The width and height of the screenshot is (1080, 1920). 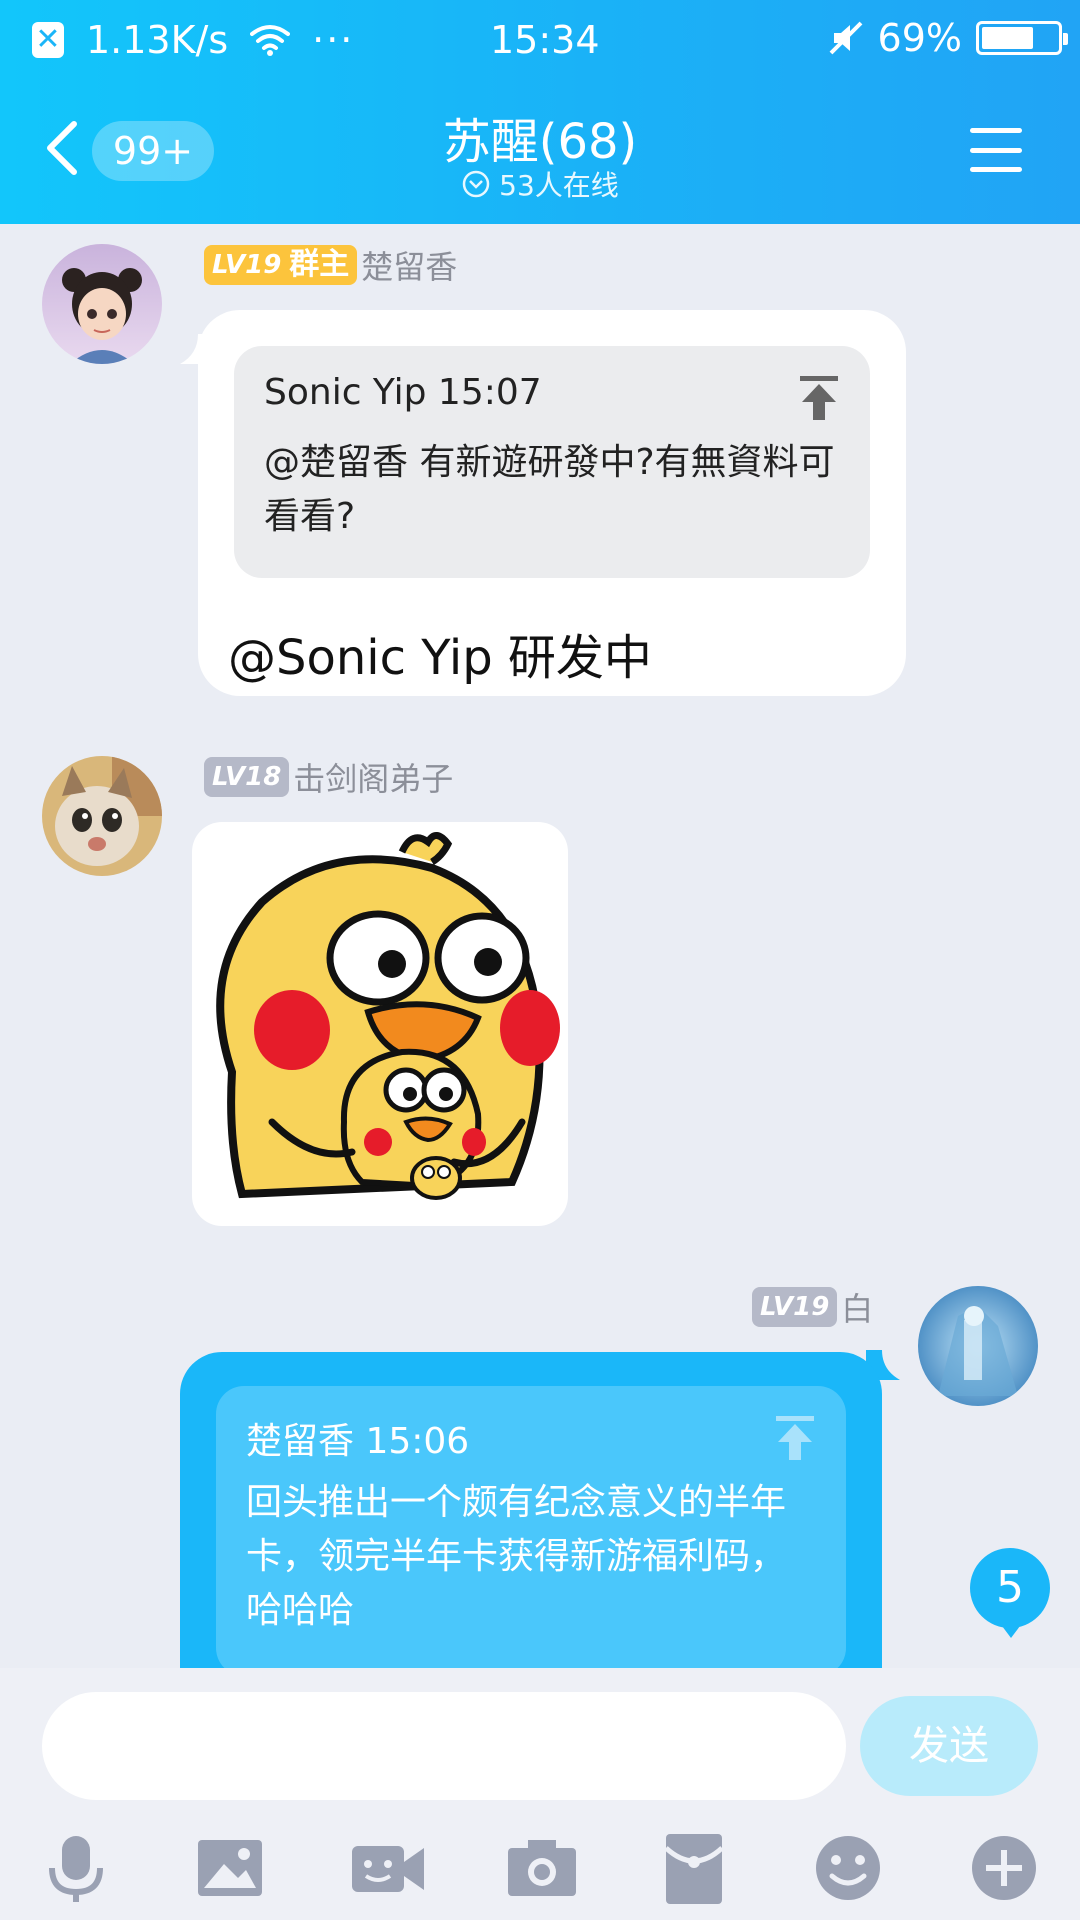 I want to click on sender-info: LV19 白, so click(x=812, y=1307).